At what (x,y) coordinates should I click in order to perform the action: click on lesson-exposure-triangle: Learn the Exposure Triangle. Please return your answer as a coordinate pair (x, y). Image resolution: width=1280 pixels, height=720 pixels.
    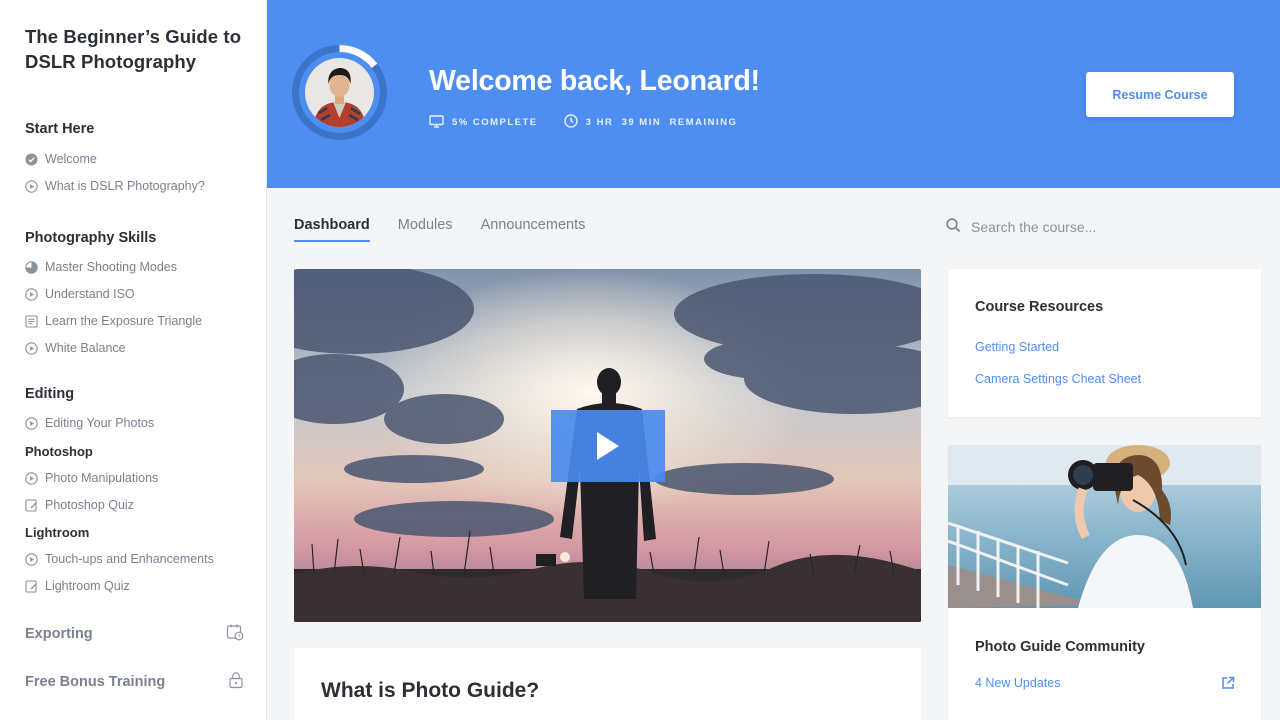
    Looking at the image, I should click on (113, 321).